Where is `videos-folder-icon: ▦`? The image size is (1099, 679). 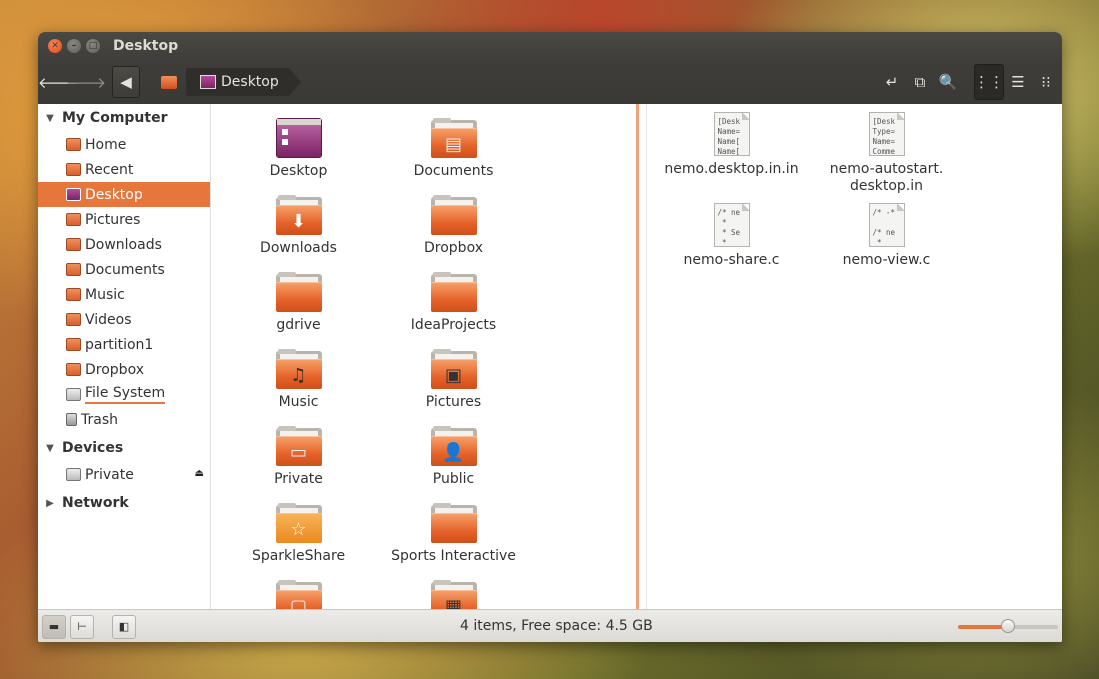 videos-folder-icon: ▦ is located at coordinates (453, 594).